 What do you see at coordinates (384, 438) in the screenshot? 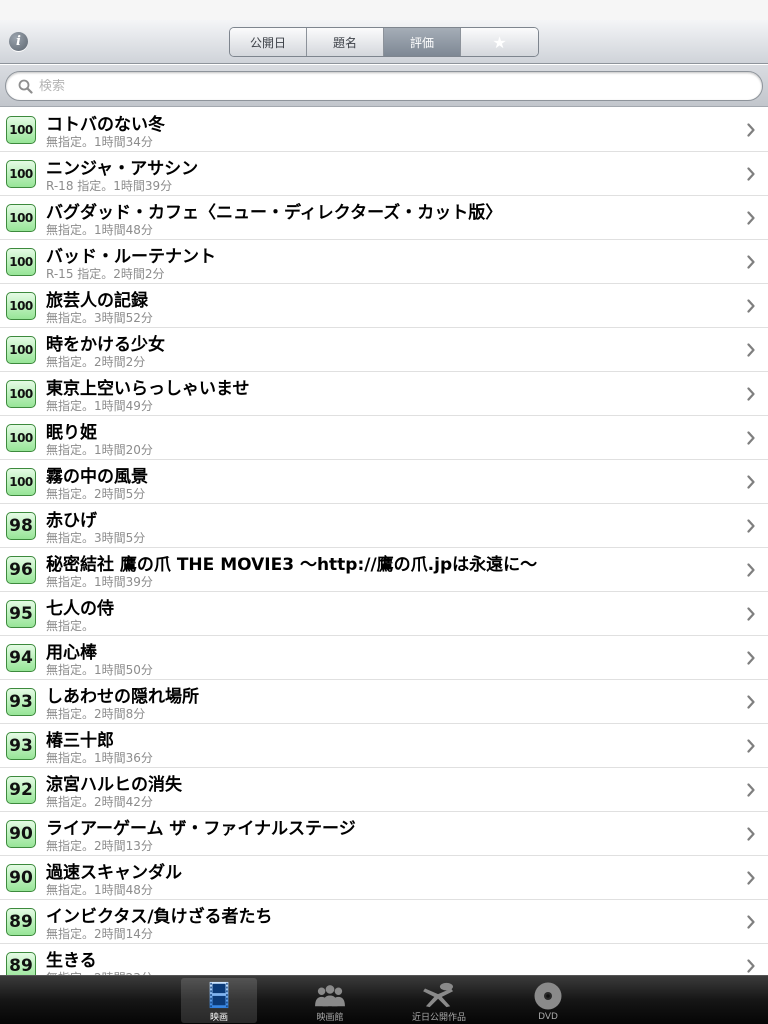
I see `list-item: 100 眠り姫 無指定。1時間20分` at bounding box center [384, 438].